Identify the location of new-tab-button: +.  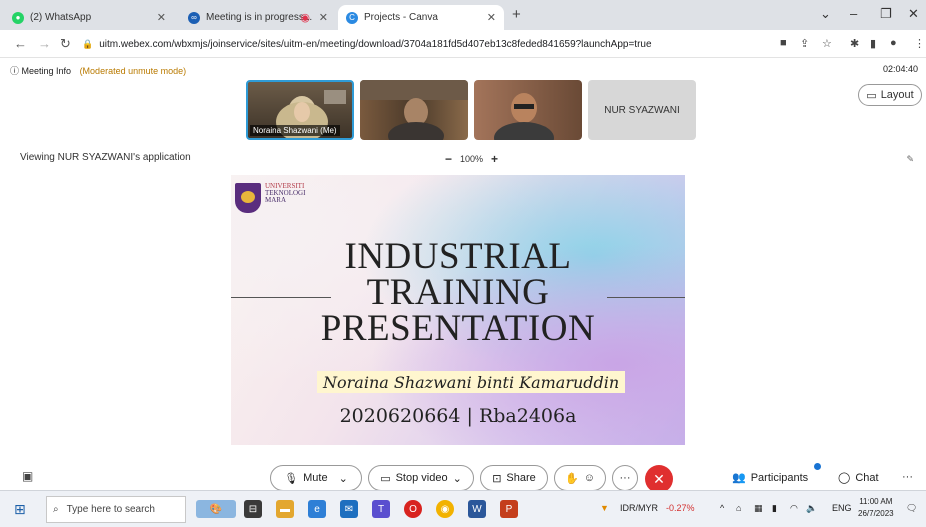
(516, 14).